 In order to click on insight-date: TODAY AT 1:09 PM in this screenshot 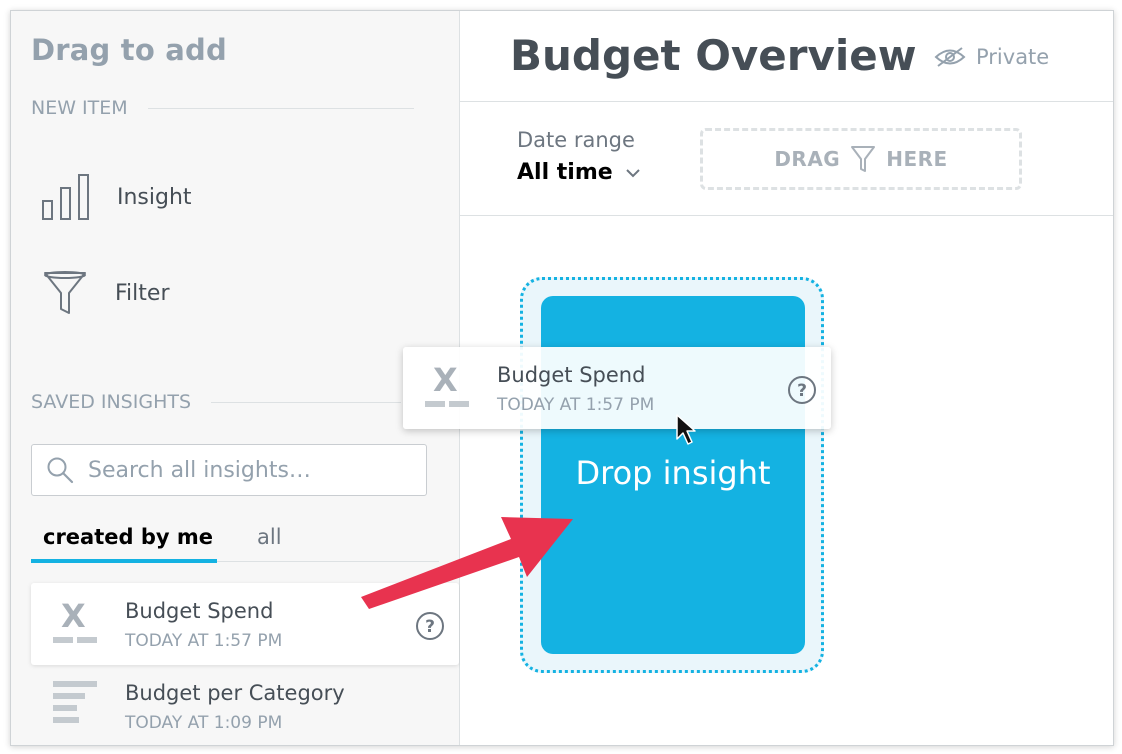, I will do `click(204, 723)`.